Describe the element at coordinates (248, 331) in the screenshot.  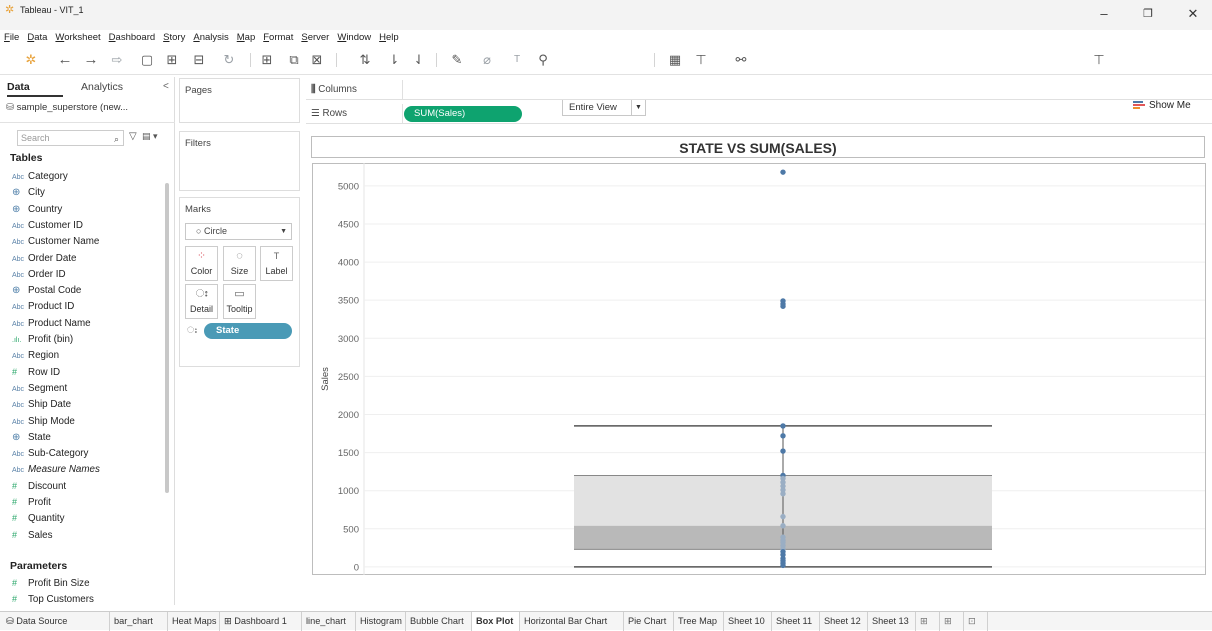
I see `state-detail-pill: State` at that location.